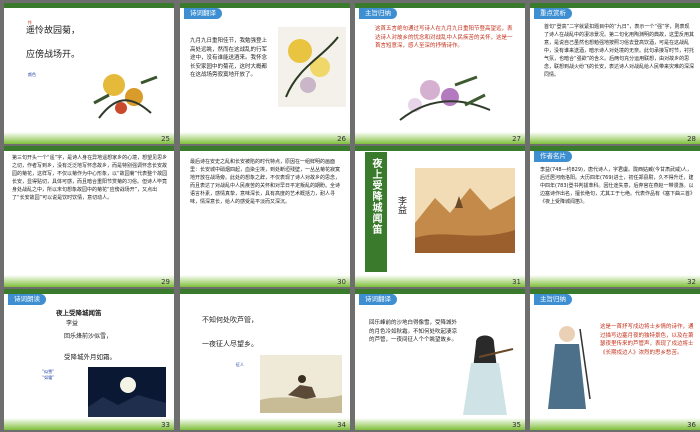 This screenshot has width=700, height=432. What do you see at coordinates (32, 74) in the screenshot?
I see `annotation-note: 颜色` at bounding box center [32, 74].